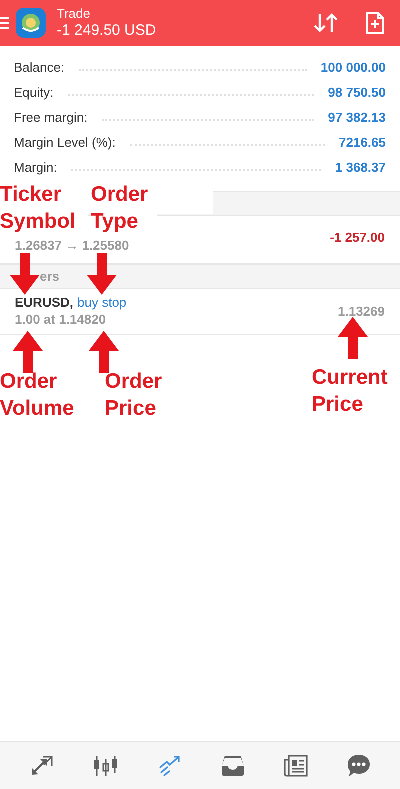 This screenshot has height=789, width=400. Describe the element at coordinates (326, 23) in the screenshot. I see `sort-icon` at that location.